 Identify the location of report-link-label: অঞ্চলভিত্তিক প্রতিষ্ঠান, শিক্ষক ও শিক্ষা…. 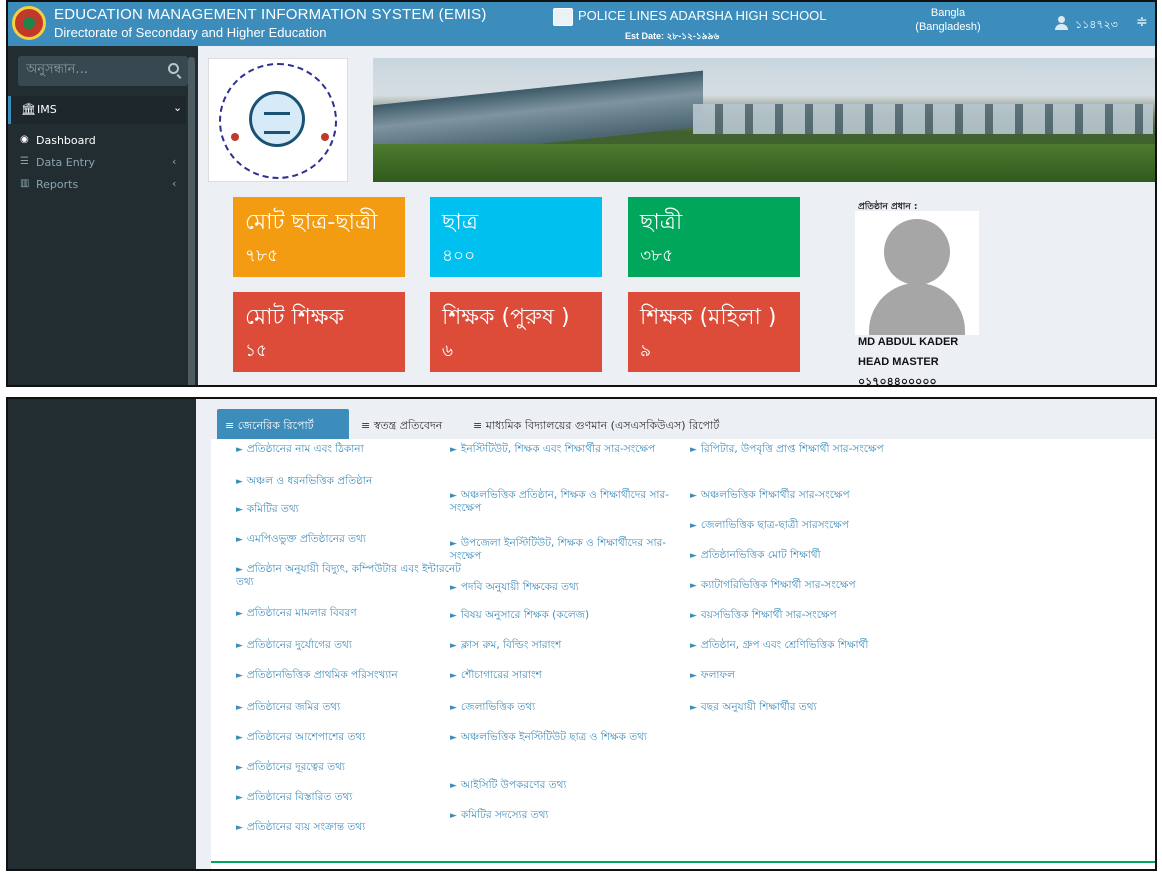
(560, 501).